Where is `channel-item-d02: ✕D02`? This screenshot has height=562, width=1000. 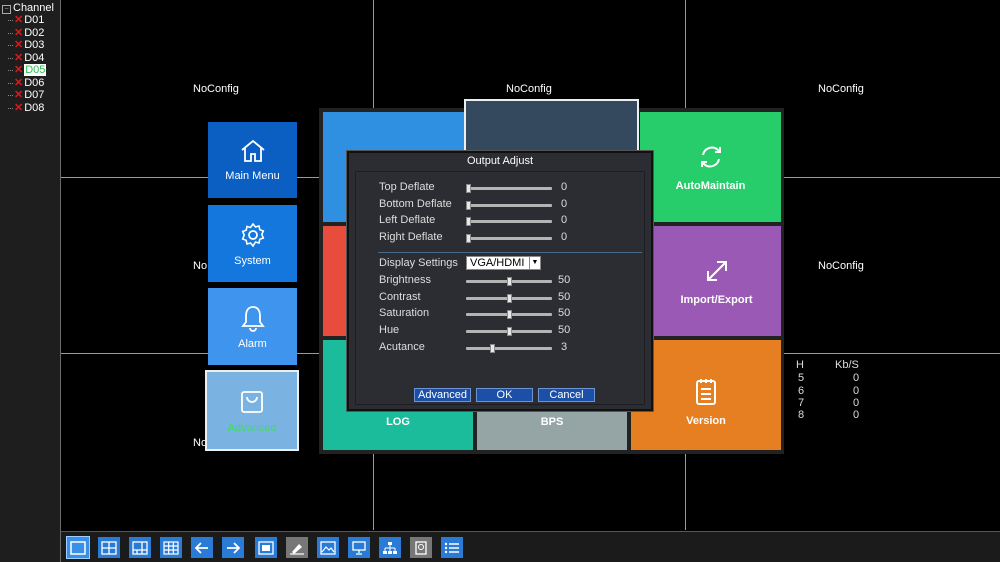
channel-item-d02: ✕D02 is located at coordinates (27, 33).